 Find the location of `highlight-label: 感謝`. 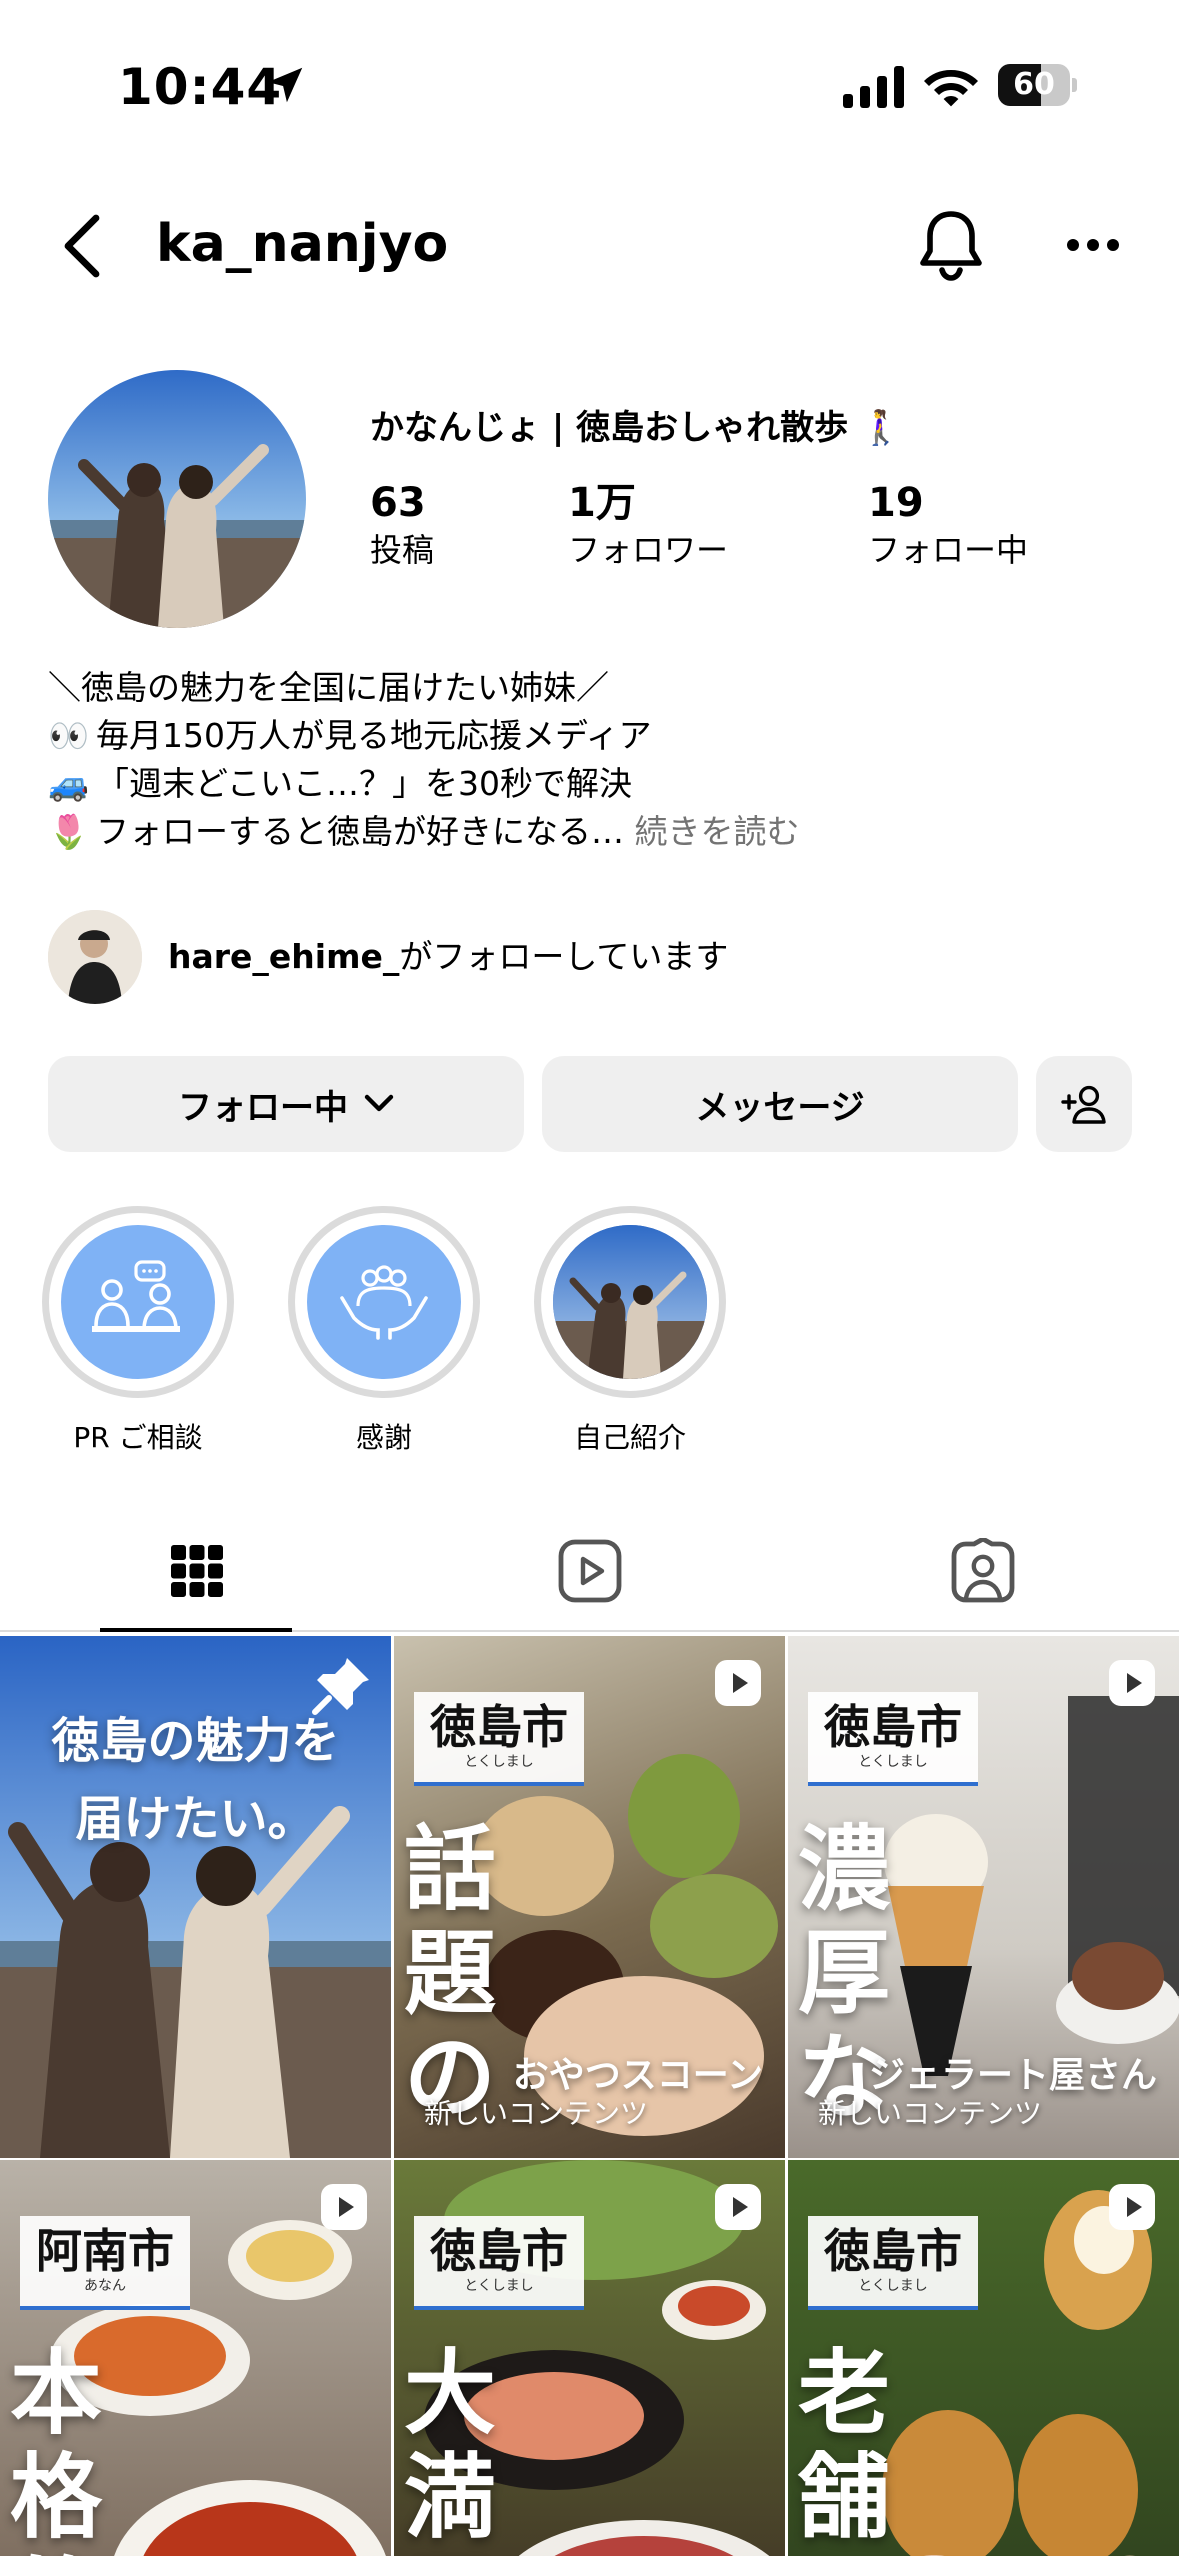

highlight-label: 感謝 is located at coordinates (383, 1437).